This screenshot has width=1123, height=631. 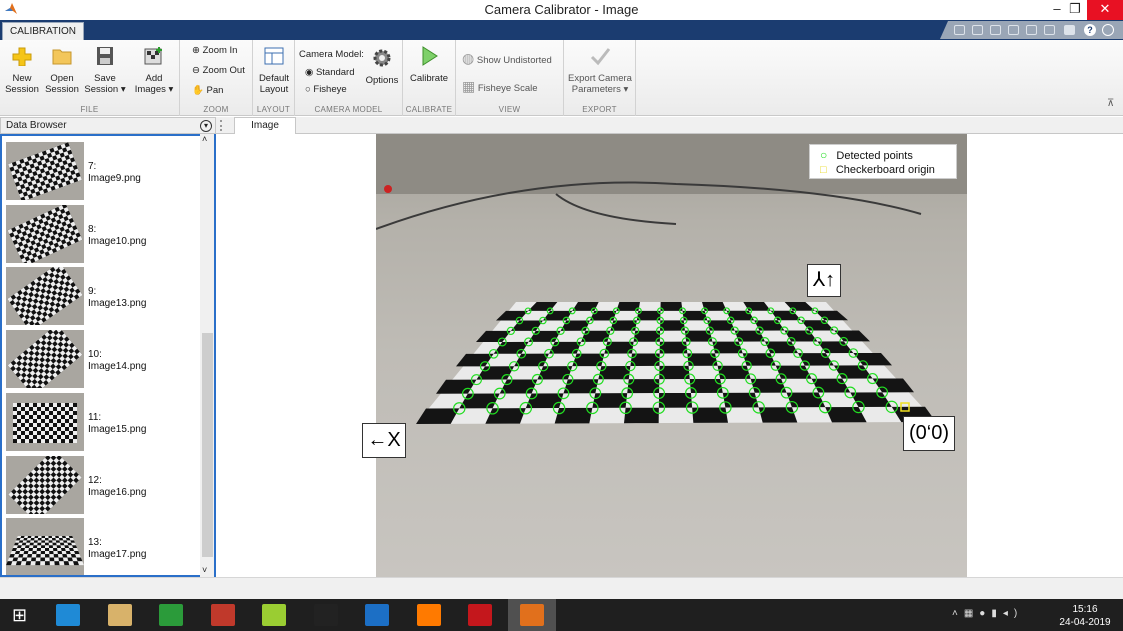 What do you see at coordinates (1049, 30) in the screenshot?
I see `redo-qat-icon` at bounding box center [1049, 30].